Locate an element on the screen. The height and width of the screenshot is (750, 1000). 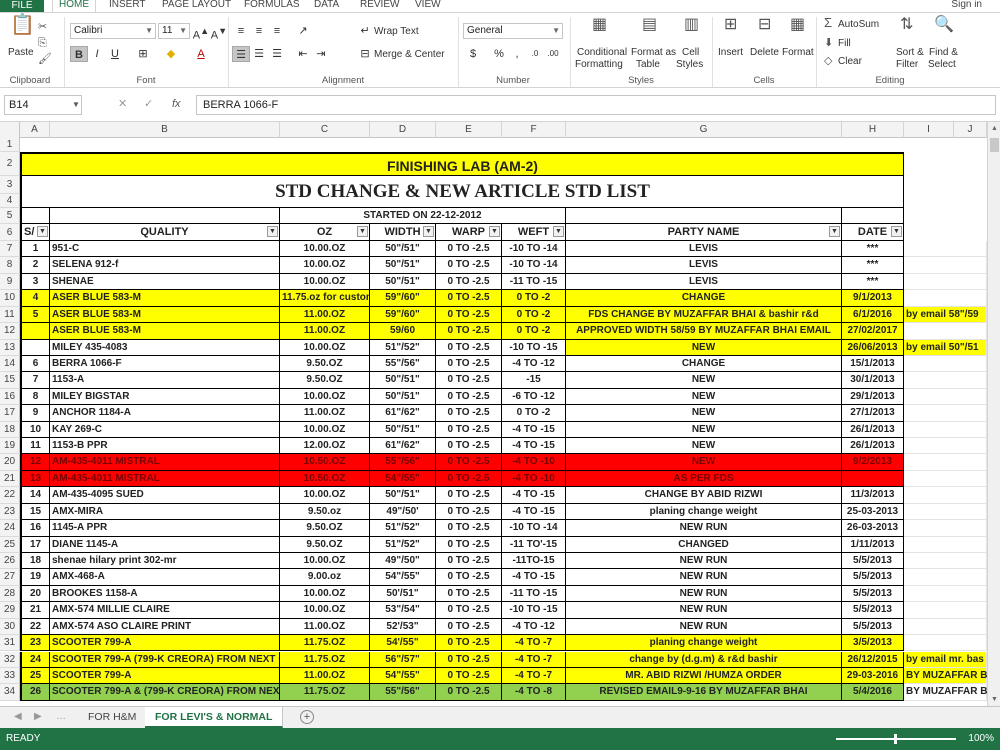
name-box: B14 is located at coordinates (43, 105).